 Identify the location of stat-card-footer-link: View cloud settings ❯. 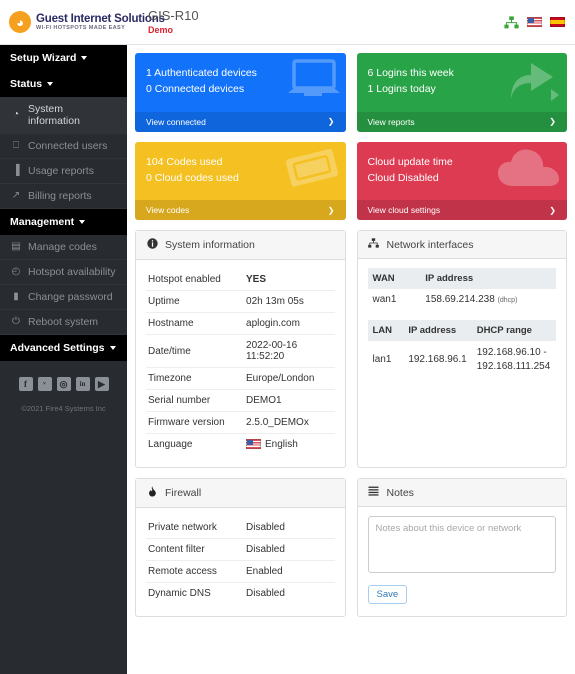
(461, 210).